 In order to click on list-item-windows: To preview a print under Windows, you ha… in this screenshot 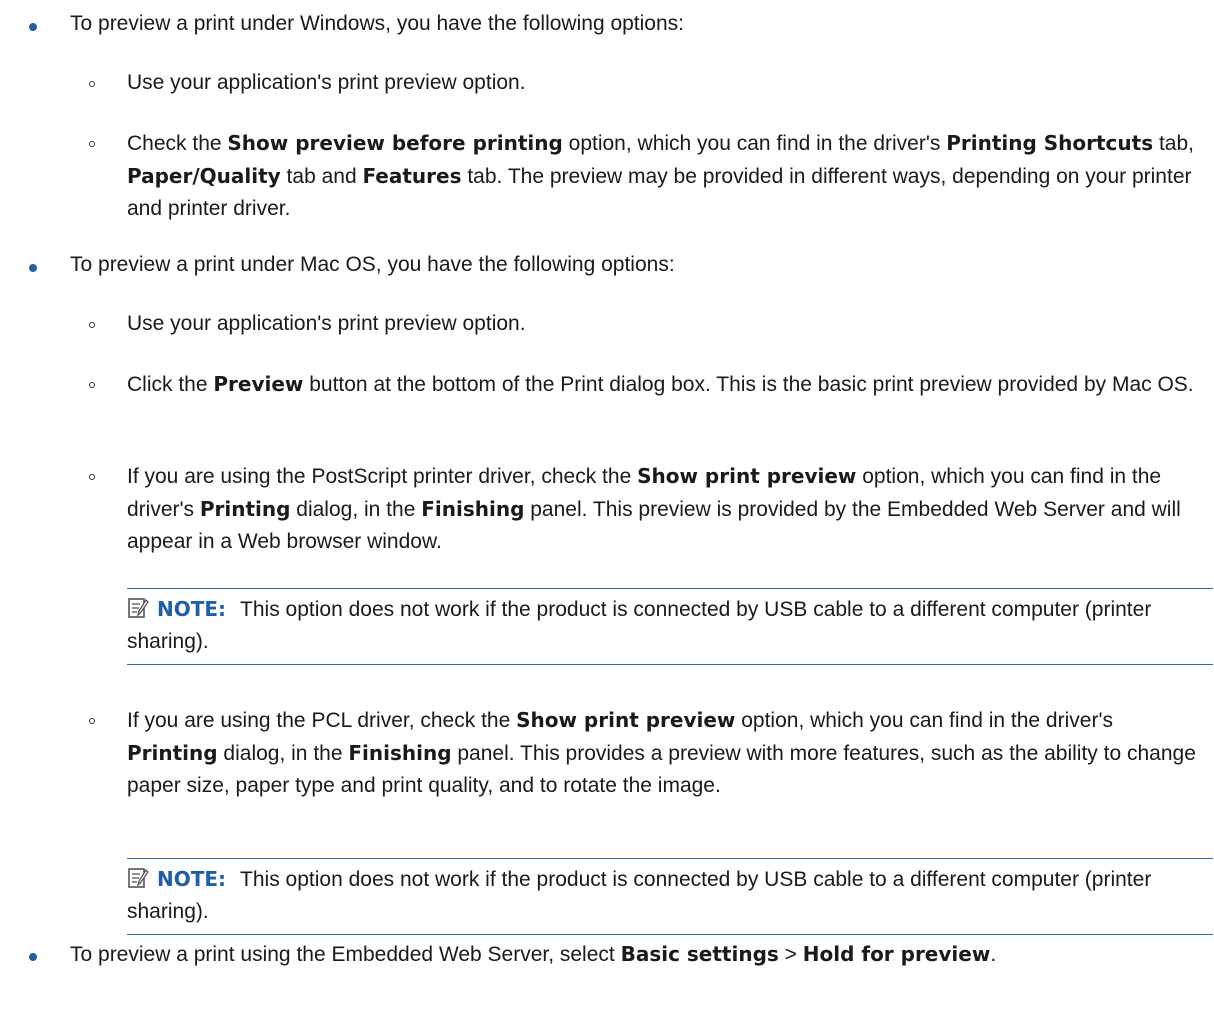, I will do `click(630, 24)`.